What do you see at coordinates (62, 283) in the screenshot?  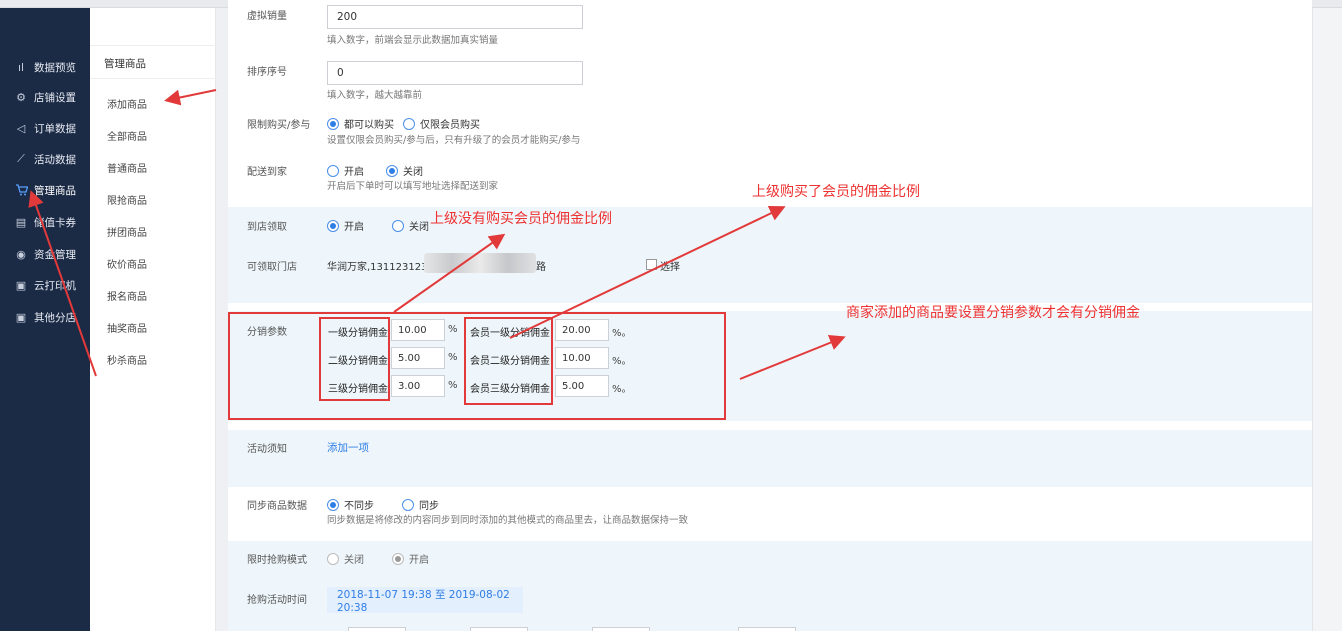 I see `arrow-to-manage-goods` at bounding box center [62, 283].